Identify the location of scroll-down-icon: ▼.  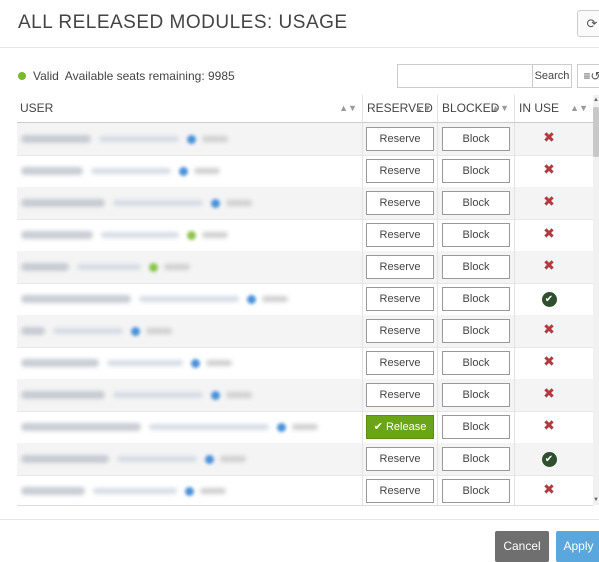
(596, 500).